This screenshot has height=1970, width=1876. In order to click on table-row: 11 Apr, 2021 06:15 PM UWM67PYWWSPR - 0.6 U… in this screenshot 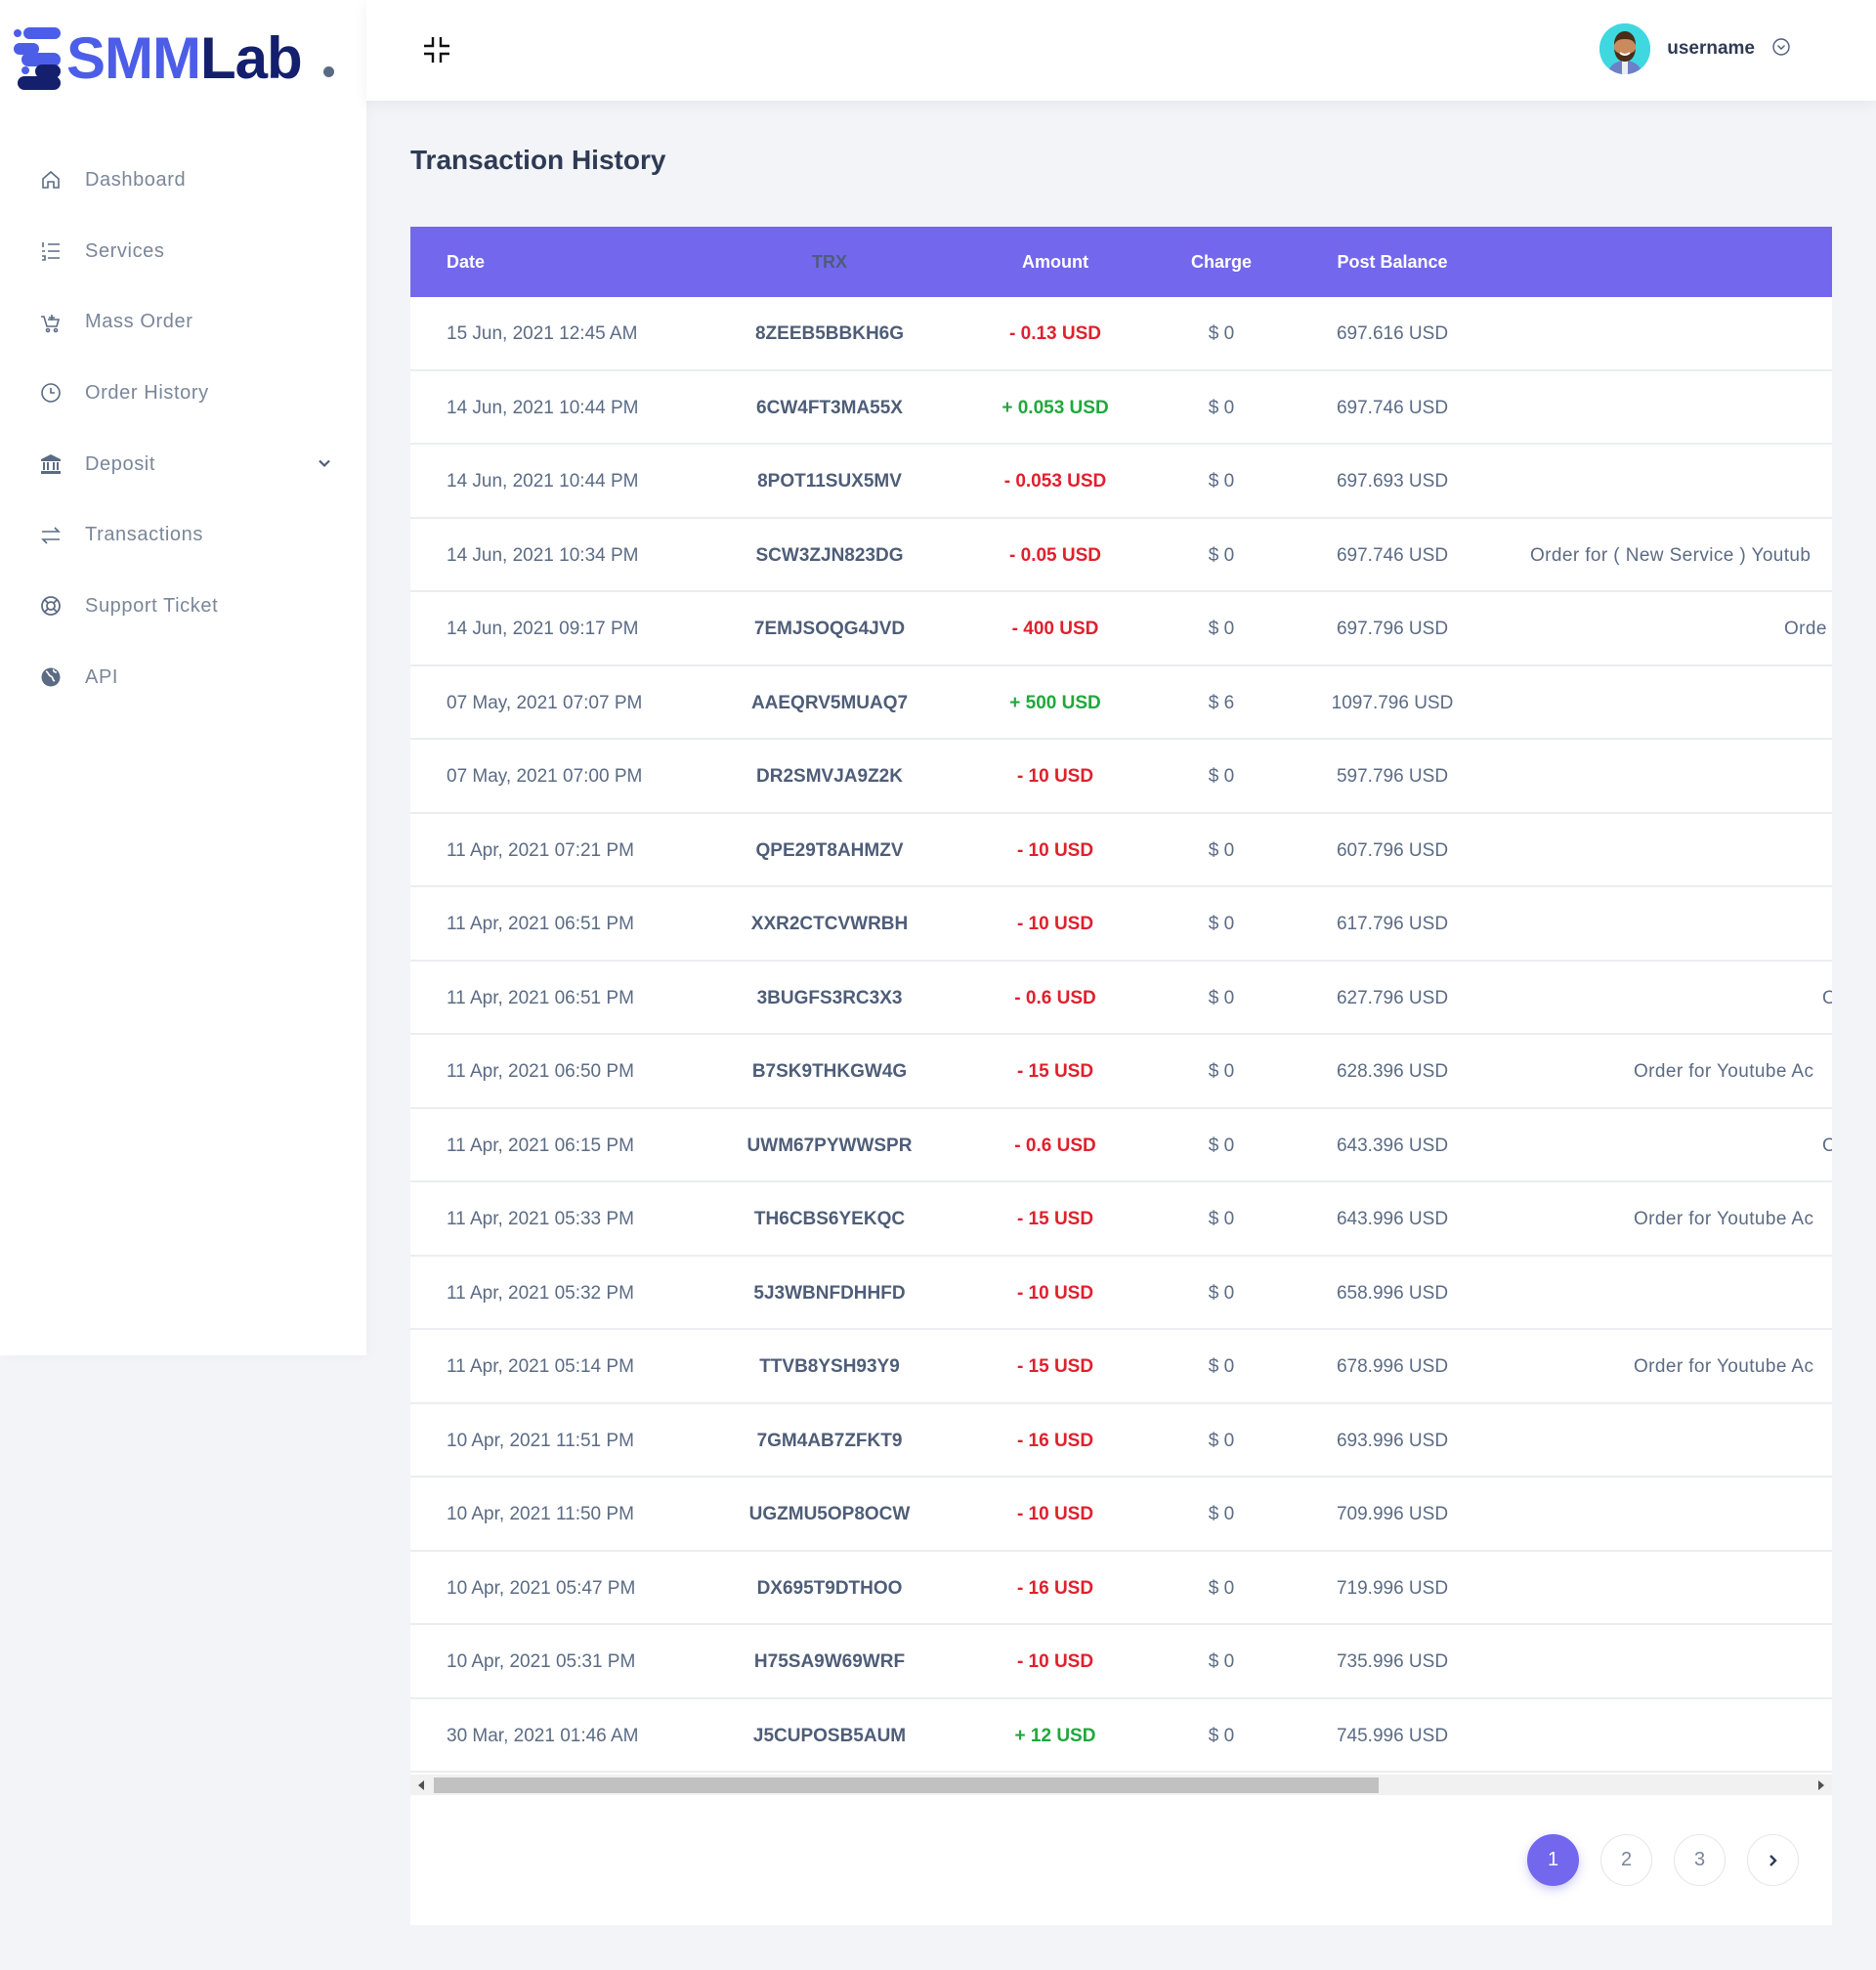, I will do `click(1121, 1145)`.